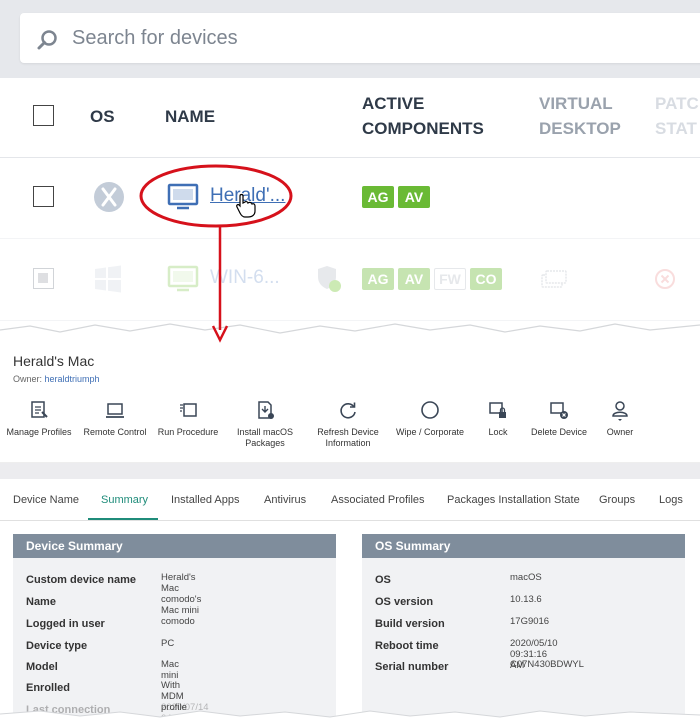 Image resolution: width=700 pixels, height=722 pixels. I want to click on error-status-icon, so click(665, 279).